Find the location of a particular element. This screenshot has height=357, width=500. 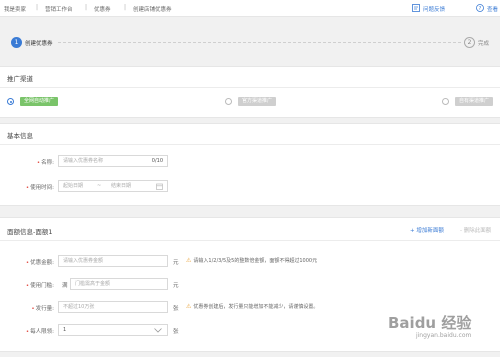

limit-select: 1 is located at coordinates (113, 330).